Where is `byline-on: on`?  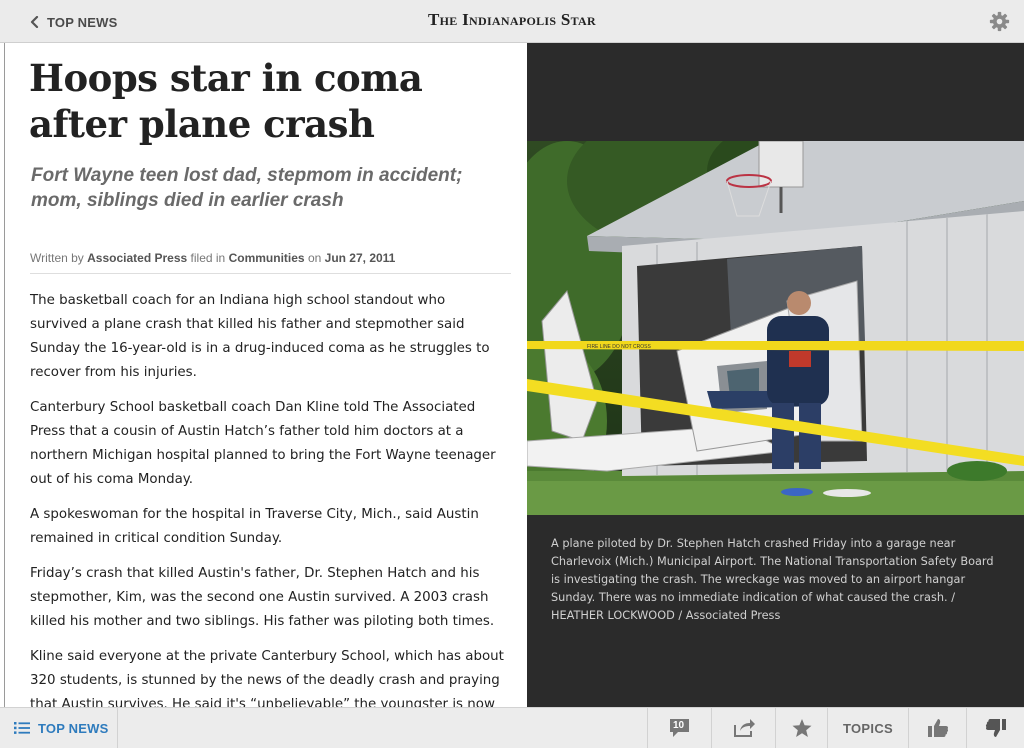
byline-on: on is located at coordinates (314, 258).